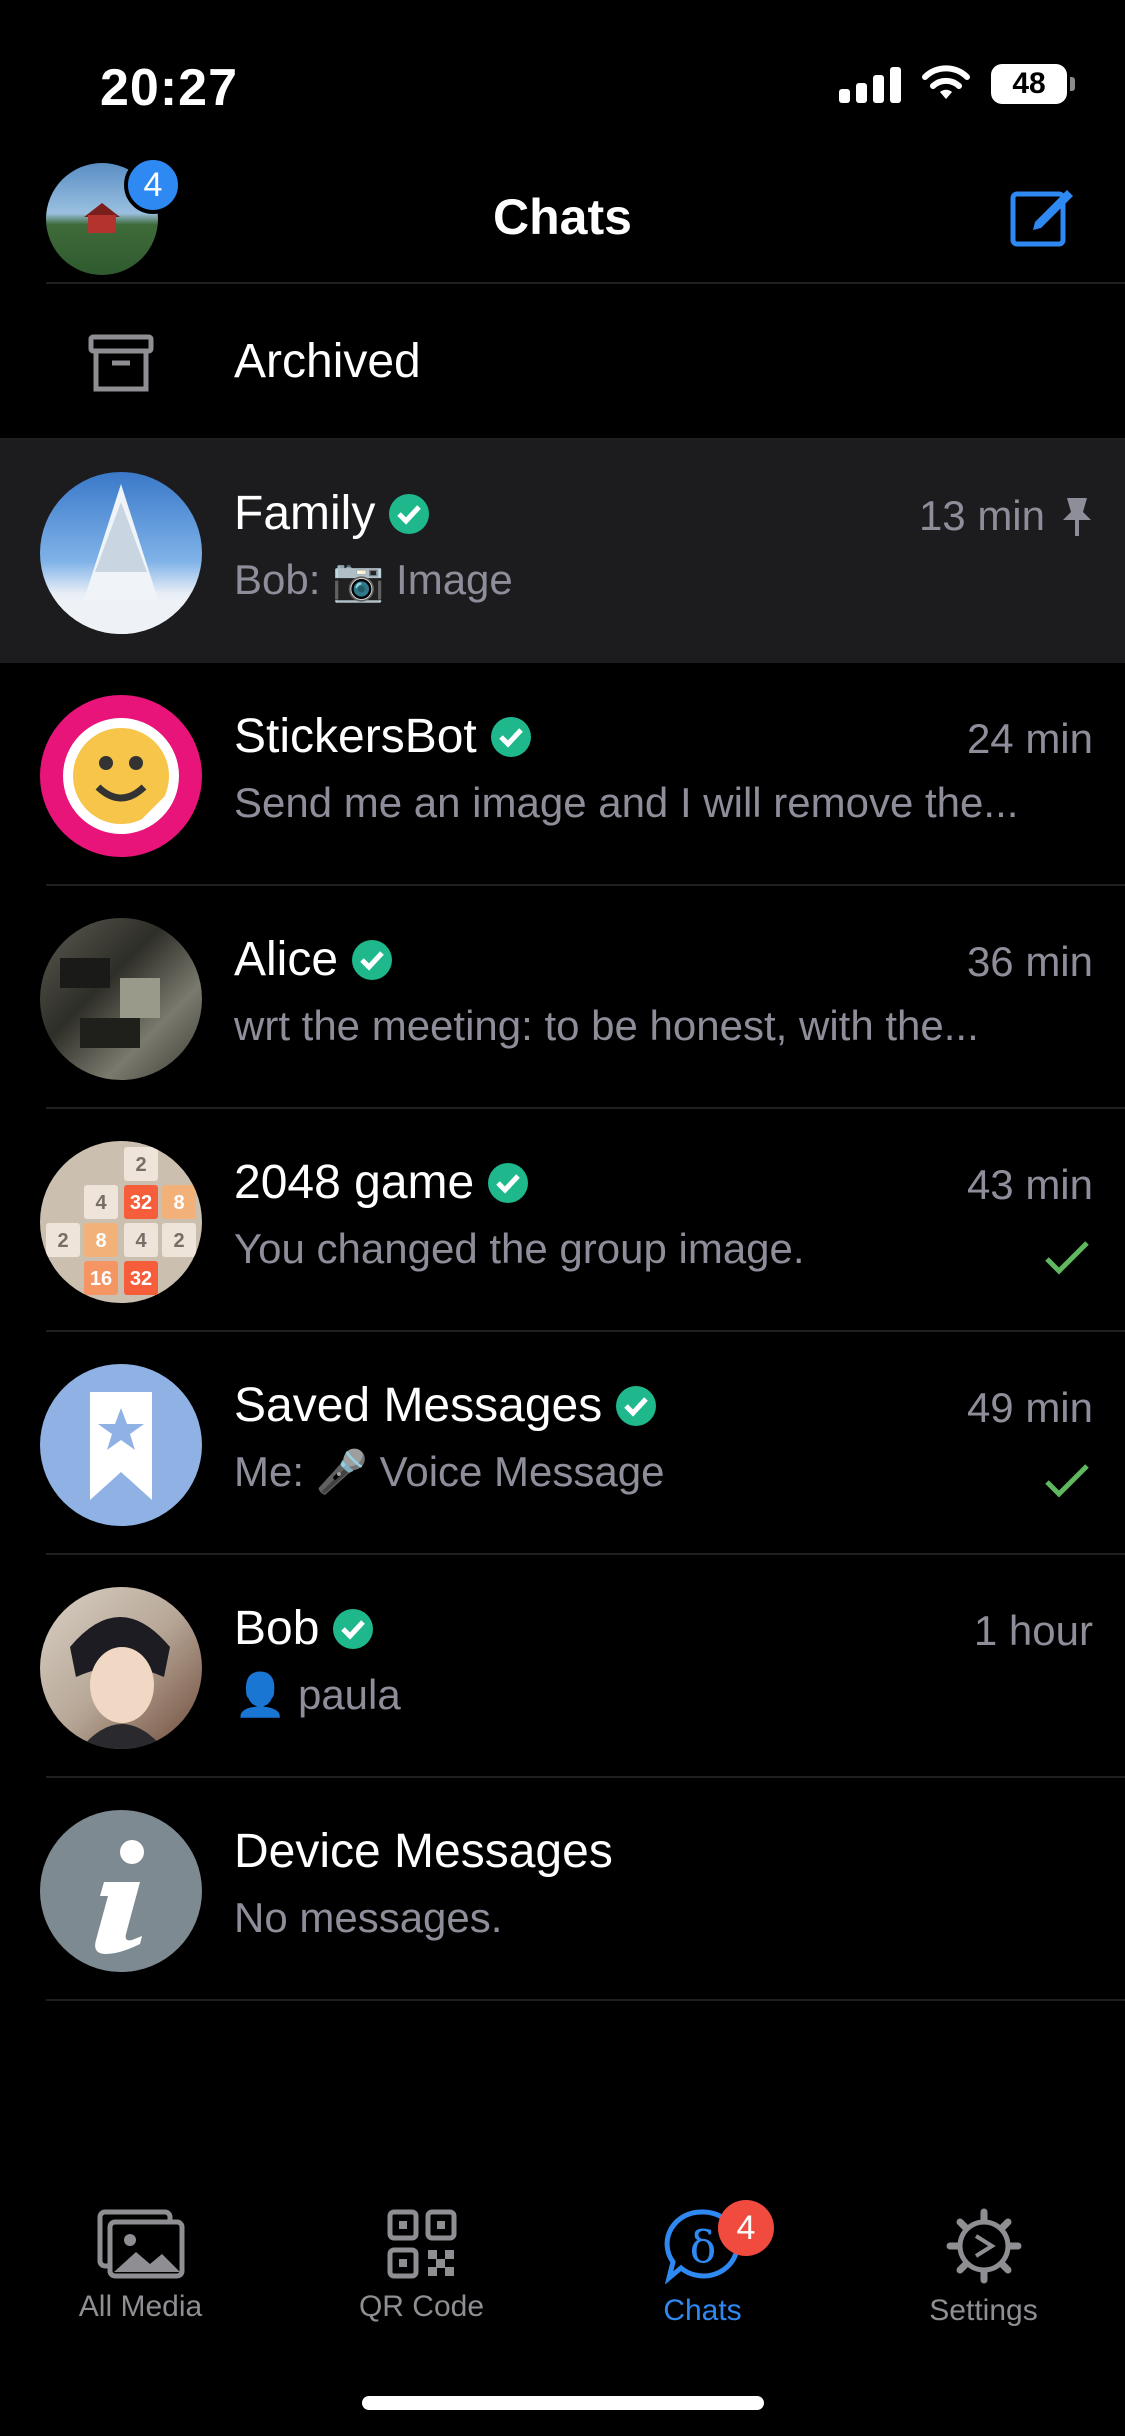 The image size is (1125, 2436). I want to click on wifi-icon, so click(946, 82).